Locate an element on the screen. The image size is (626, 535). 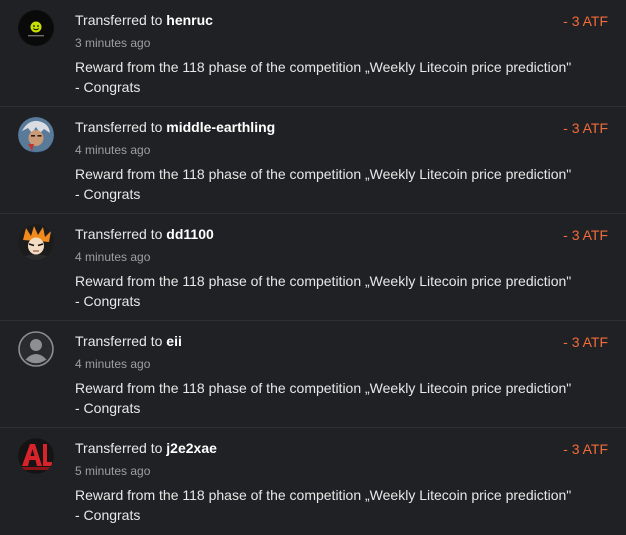
default-user-avatar is located at coordinates (36, 349).